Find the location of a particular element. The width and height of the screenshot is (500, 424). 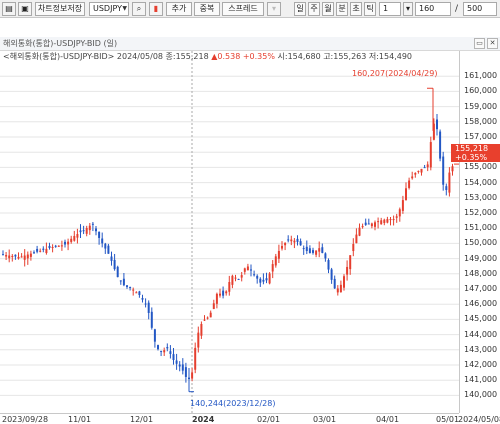

spread-button: 스프레드 is located at coordinates (243, 9).